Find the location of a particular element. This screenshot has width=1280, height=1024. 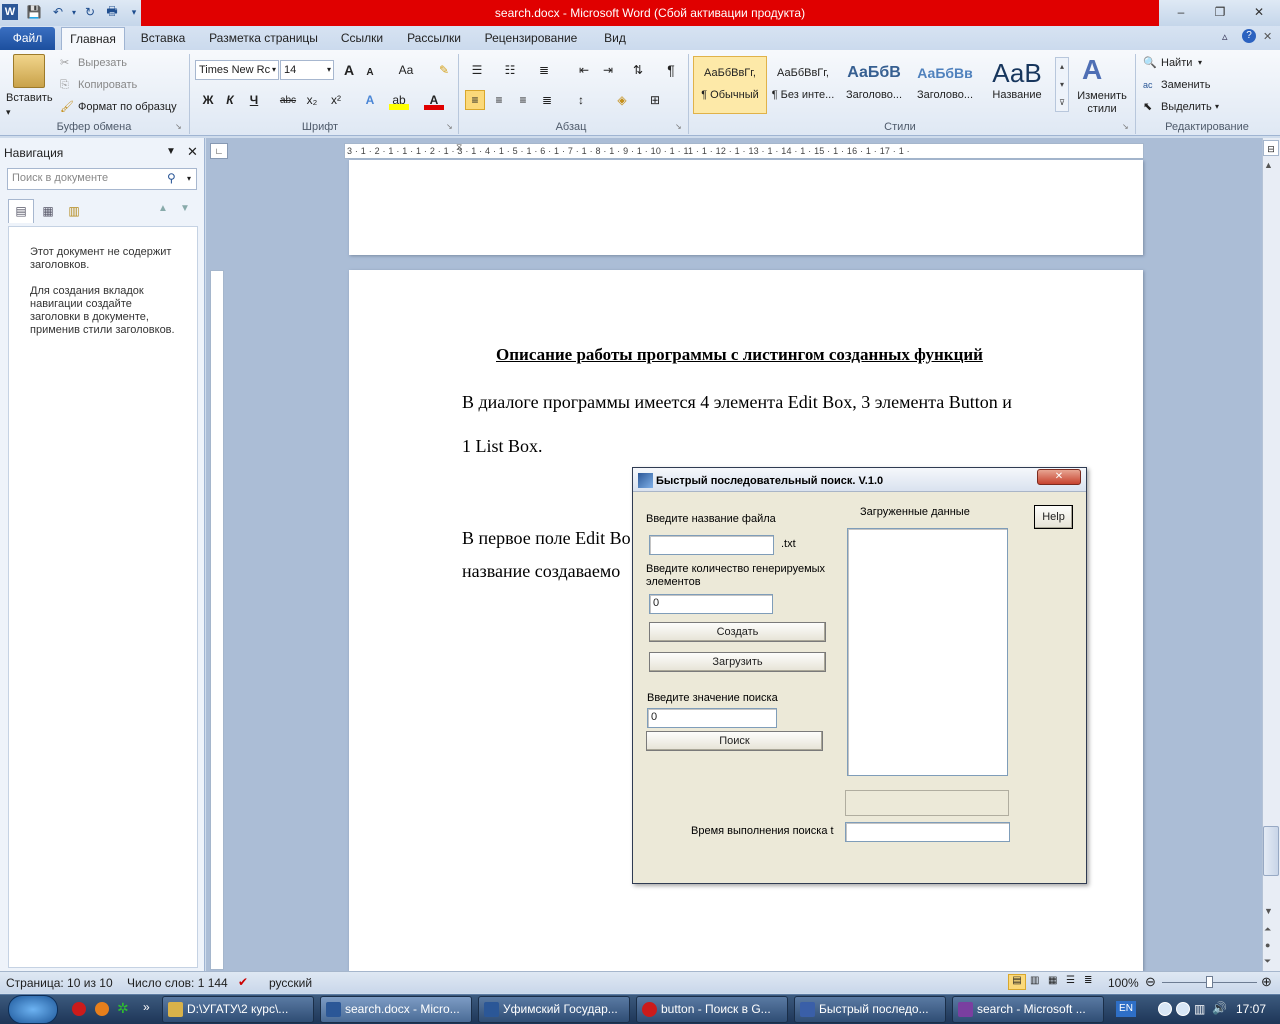

replace-icon: ac is located at coordinates (1148, 86).